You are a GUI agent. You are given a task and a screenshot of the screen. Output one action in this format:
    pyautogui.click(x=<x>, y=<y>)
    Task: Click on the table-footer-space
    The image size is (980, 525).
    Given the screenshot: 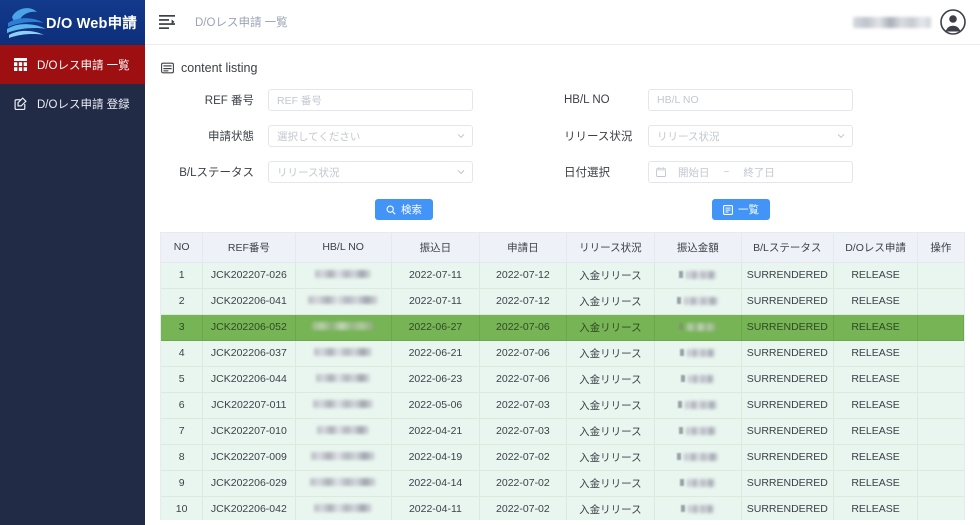 What is the action you would take?
    pyautogui.click(x=562, y=522)
    